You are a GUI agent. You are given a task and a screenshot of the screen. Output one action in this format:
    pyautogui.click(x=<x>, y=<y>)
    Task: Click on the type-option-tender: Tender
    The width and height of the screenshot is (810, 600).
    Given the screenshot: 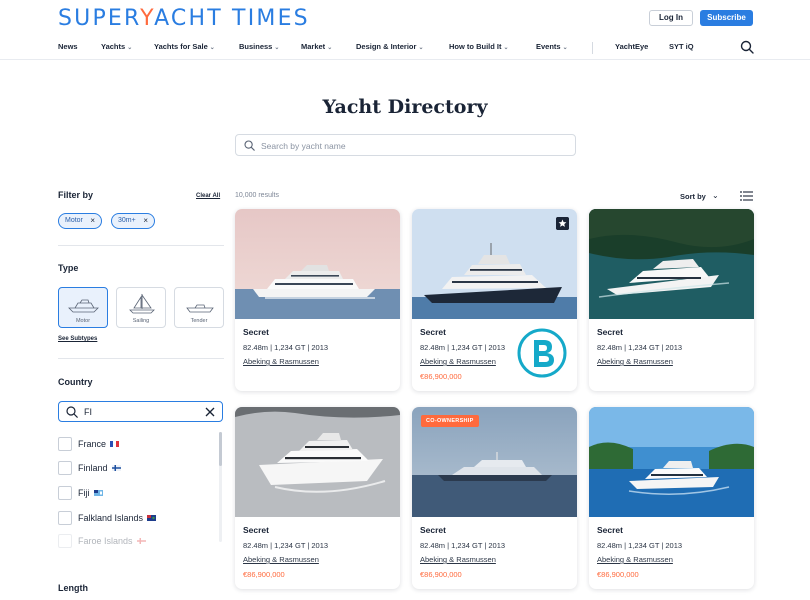 What is the action you would take?
    pyautogui.click(x=199, y=307)
    